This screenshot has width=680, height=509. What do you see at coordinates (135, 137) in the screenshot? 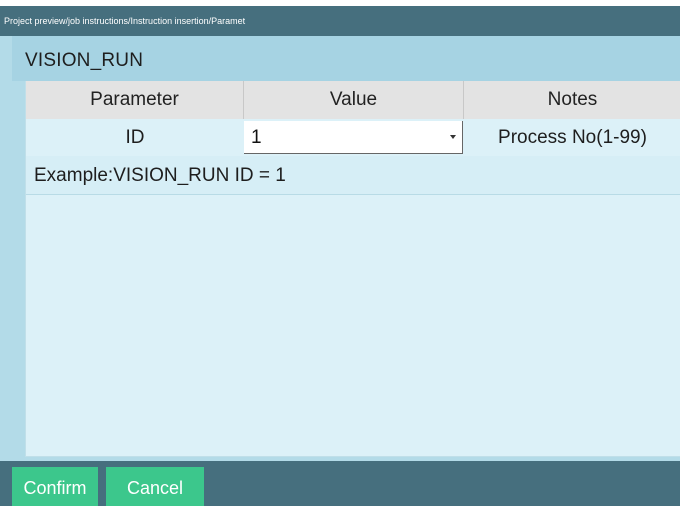
I see `parameter-name: ID` at bounding box center [135, 137].